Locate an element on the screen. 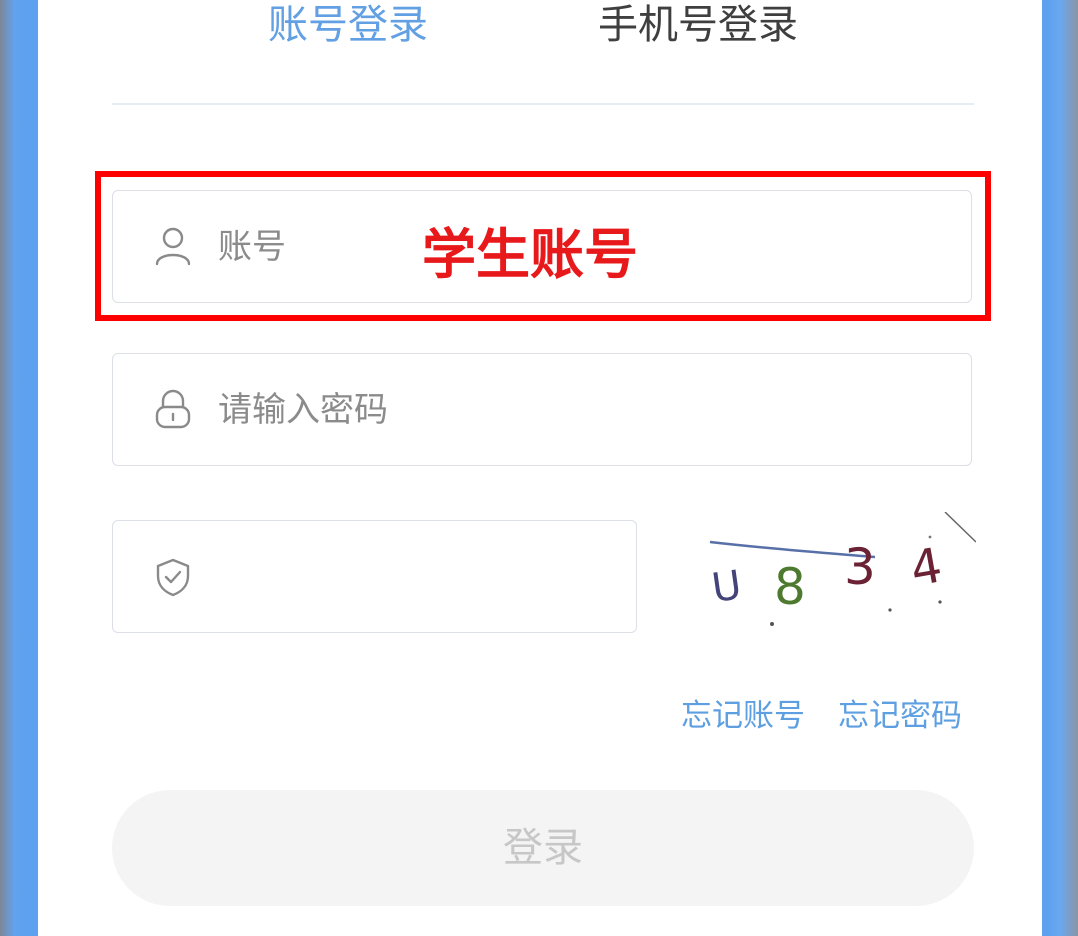 The width and height of the screenshot is (1078, 936). svg-text: U is located at coordinates (726, 587).